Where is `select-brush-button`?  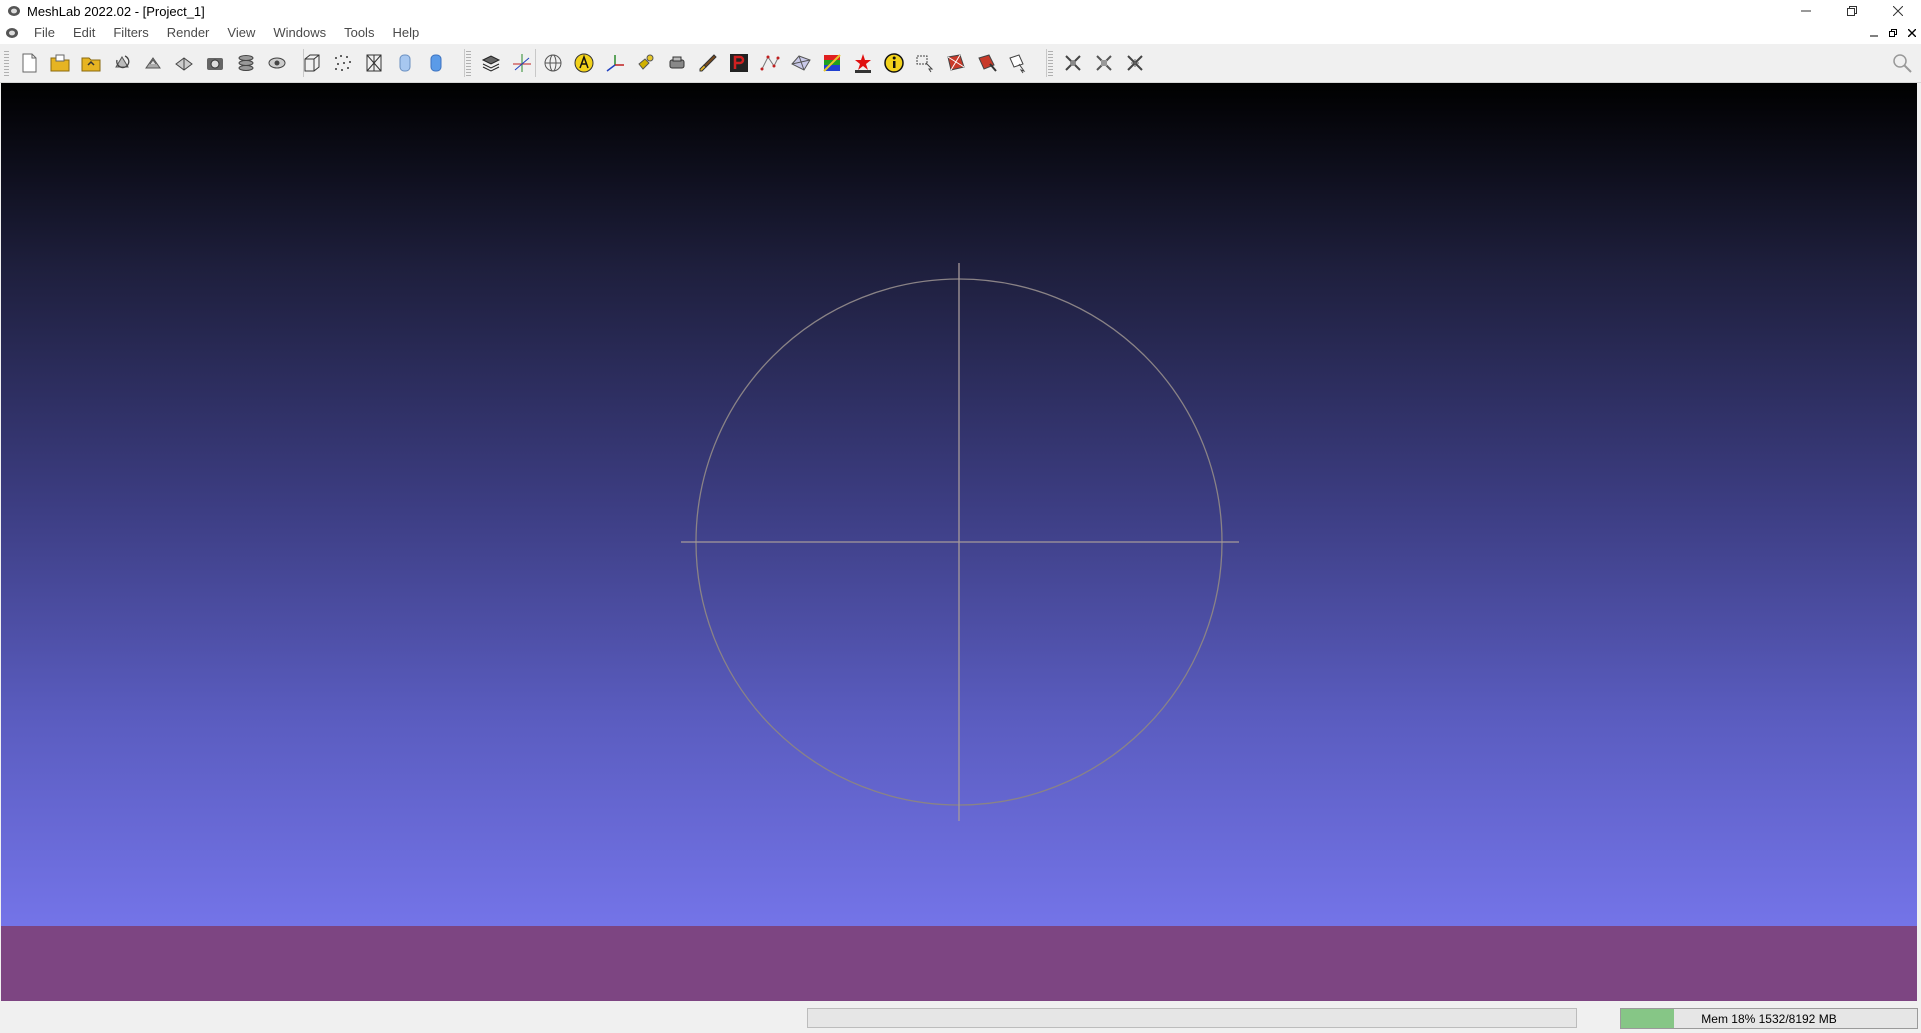
select-brush-button is located at coordinates (986, 63).